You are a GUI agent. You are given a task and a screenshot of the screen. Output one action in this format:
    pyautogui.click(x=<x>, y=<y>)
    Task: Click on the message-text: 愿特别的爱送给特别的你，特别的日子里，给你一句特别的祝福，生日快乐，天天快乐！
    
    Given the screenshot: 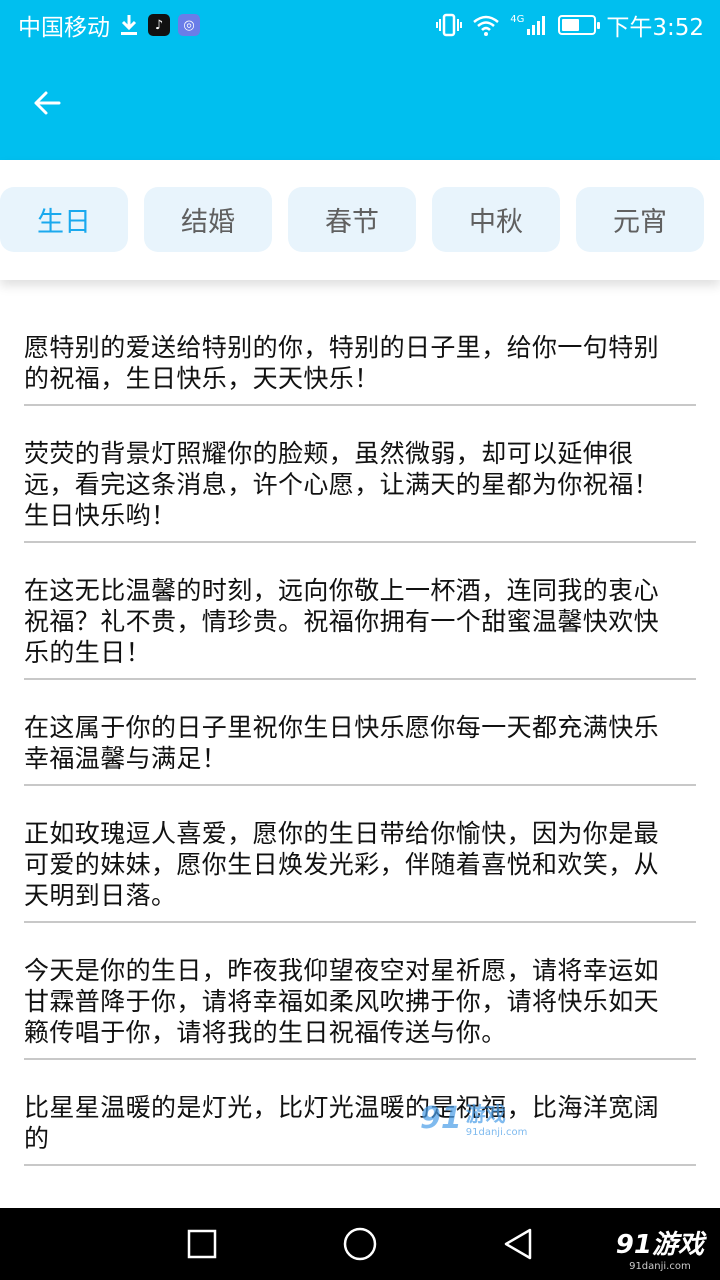 What is the action you would take?
    pyautogui.click(x=342, y=363)
    